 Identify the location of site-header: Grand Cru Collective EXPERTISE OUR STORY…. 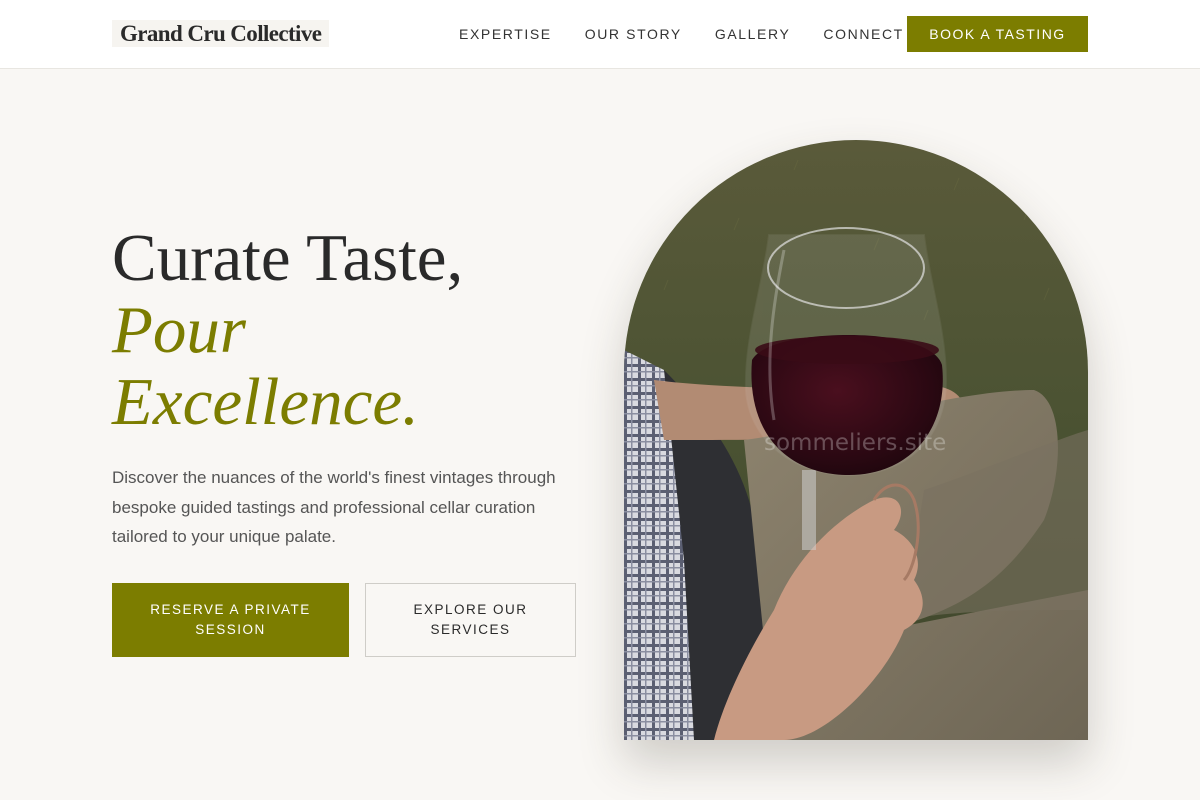
(600, 34).